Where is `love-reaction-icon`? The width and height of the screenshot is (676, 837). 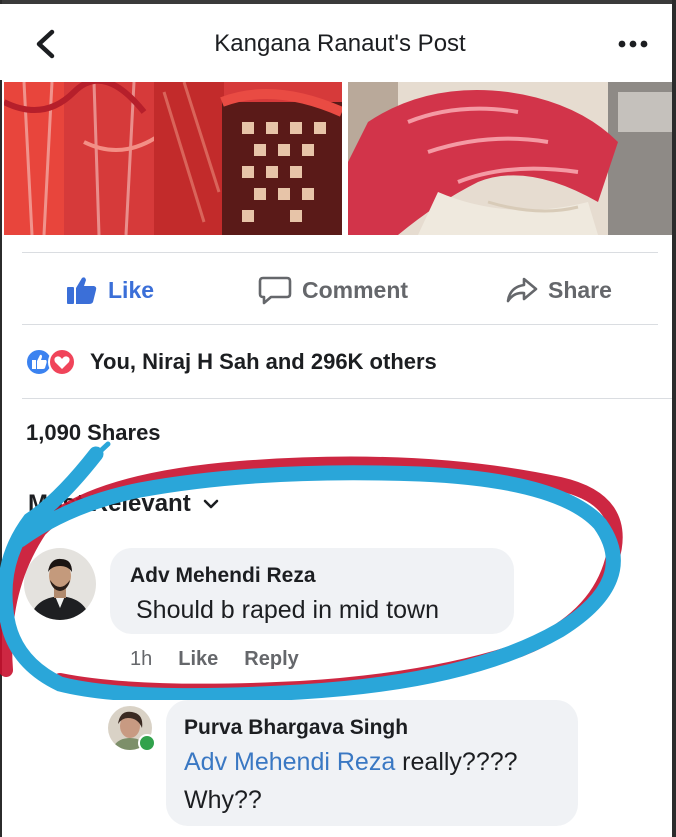 love-reaction-icon is located at coordinates (62, 362).